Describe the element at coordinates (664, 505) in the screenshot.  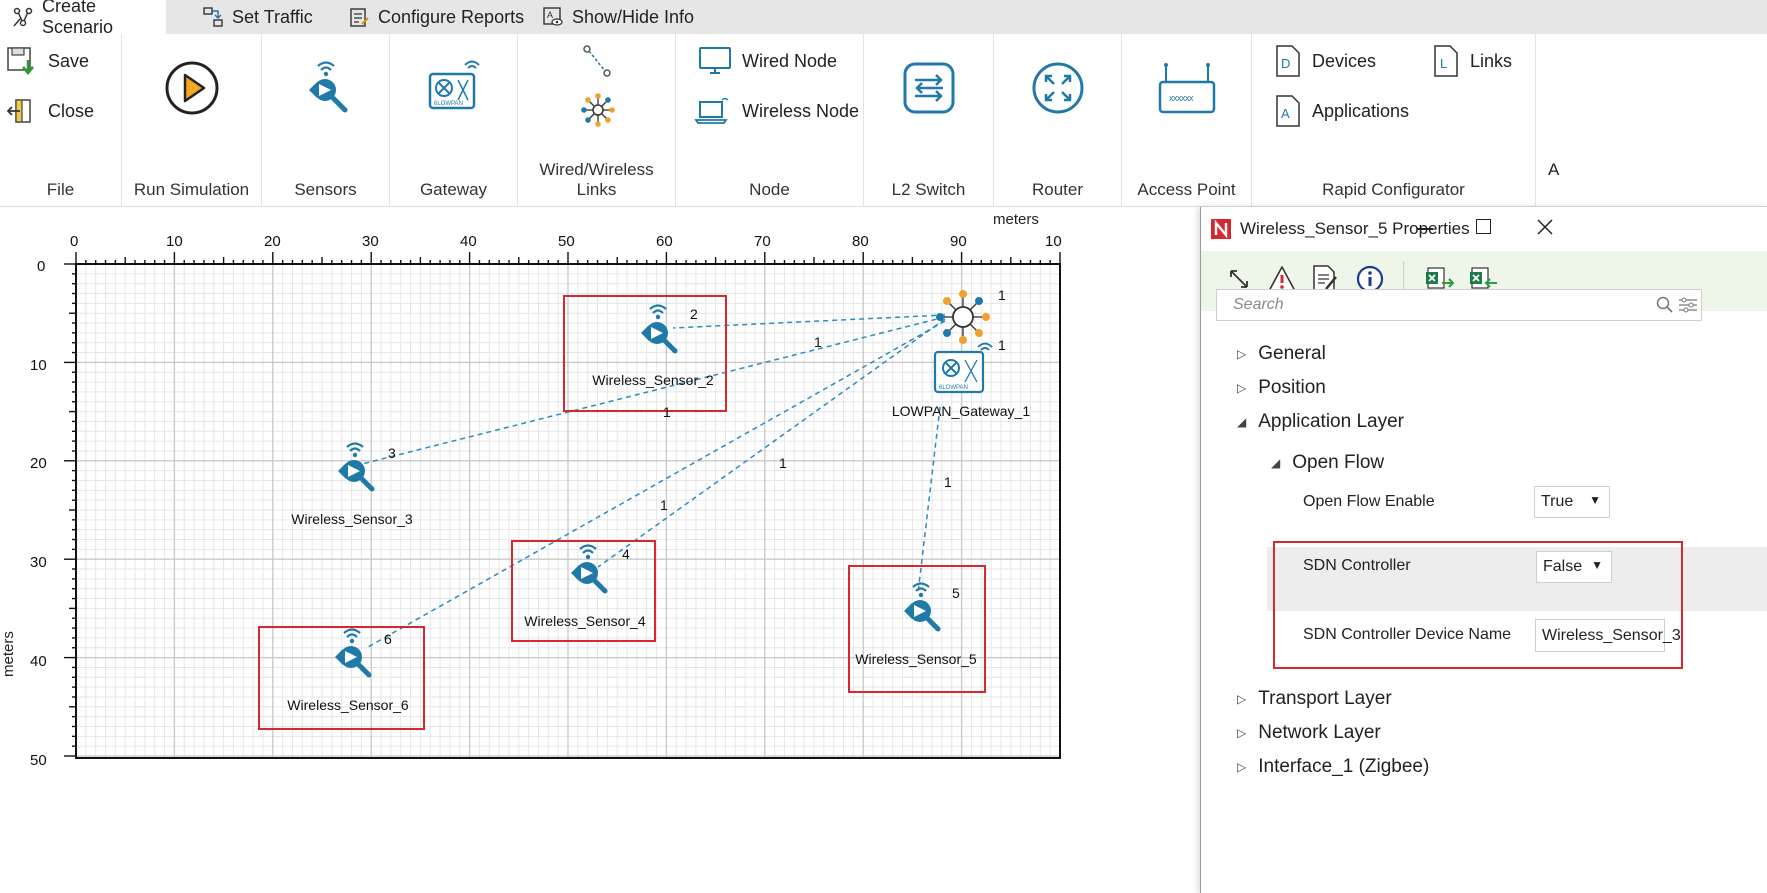
I see `link-label-d: 1` at that location.